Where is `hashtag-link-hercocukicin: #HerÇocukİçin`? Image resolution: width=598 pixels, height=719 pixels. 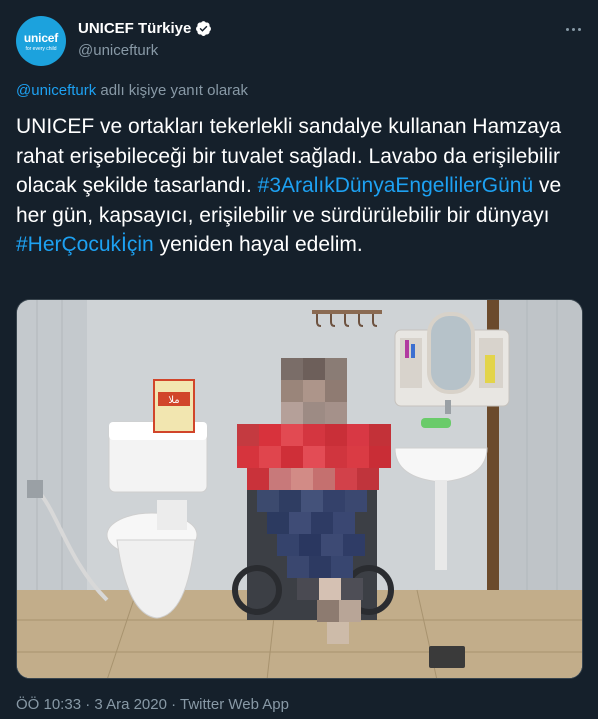 hashtag-link-hercocukicin: #HerÇocukİçin is located at coordinates (85, 244).